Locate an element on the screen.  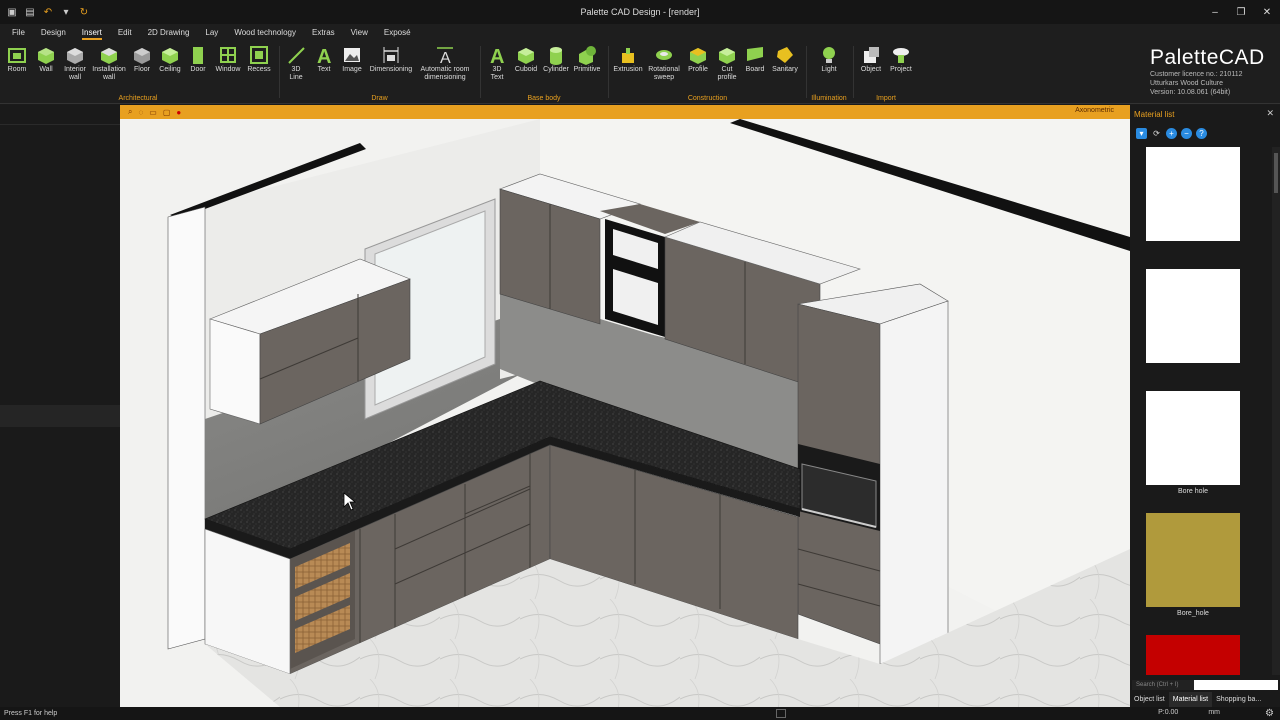
customer-name: Utturkars Wood Culture is located at coordinates (1187, 83).